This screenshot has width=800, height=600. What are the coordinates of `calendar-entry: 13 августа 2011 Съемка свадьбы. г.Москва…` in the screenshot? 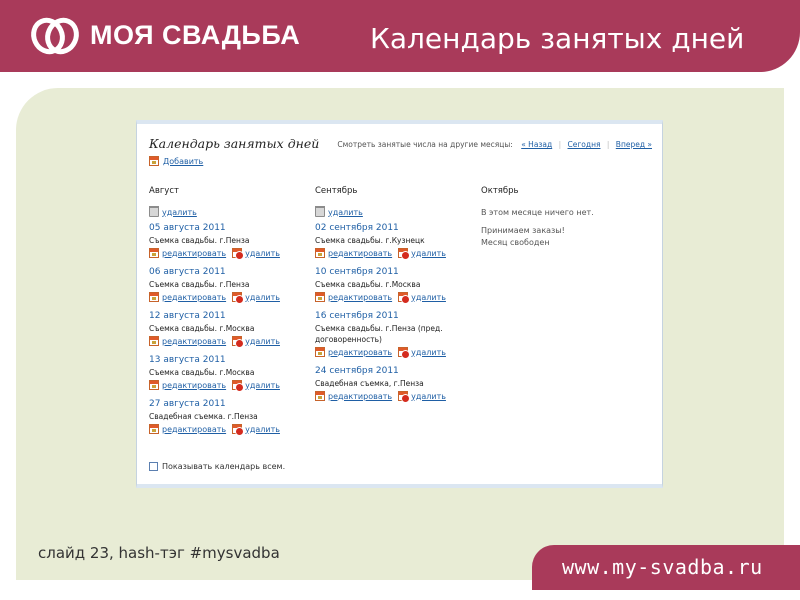 It's located at (229, 373).